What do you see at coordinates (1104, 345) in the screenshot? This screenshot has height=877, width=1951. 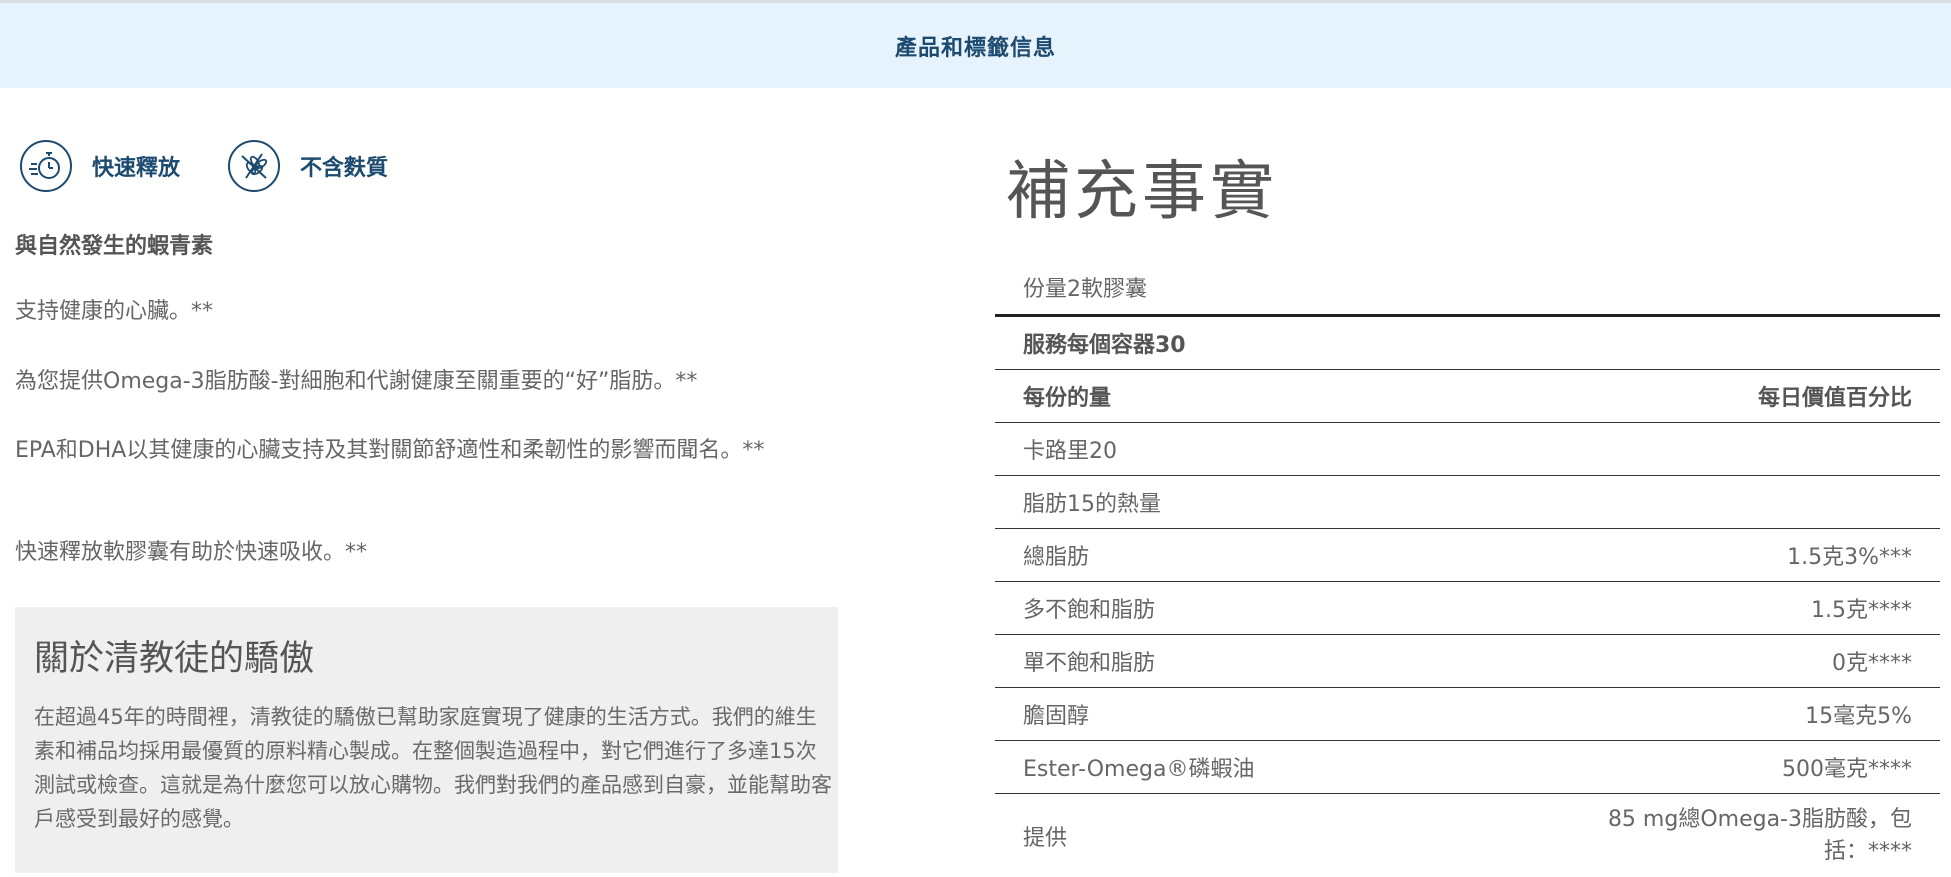 I see `servings-per-container: 服務每個容器30` at bounding box center [1104, 345].